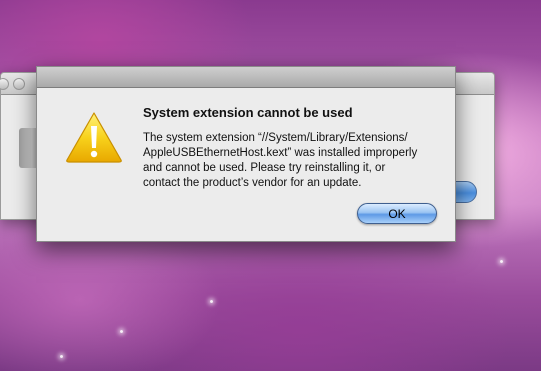 This screenshot has height=371, width=541. Describe the element at coordinates (4, 84) in the screenshot. I see `close-window-button` at that location.